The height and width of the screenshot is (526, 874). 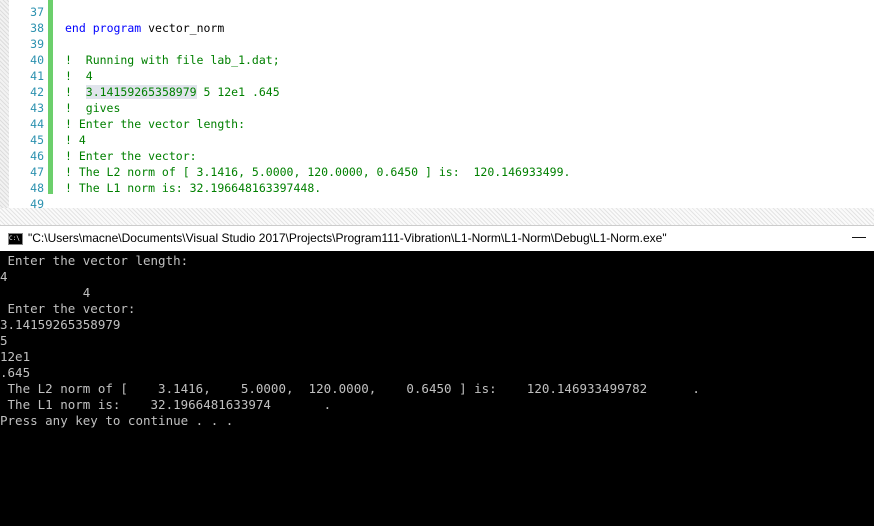 I want to click on console-line: Enter the vector:, so click(x=68, y=308).